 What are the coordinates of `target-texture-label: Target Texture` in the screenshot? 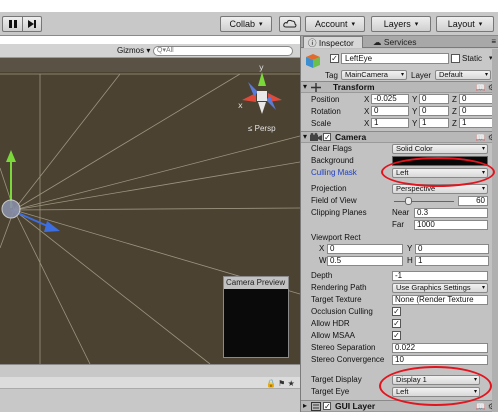 It's located at (336, 299).